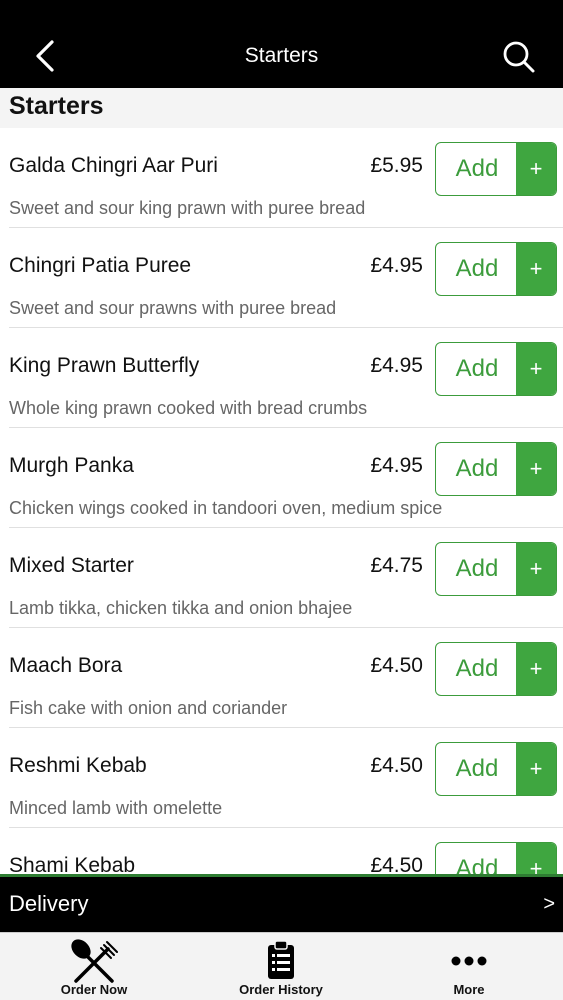 The width and height of the screenshot is (563, 1000). What do you see at coordinates (72, 864) in the screenshot?
I see `item-name: Shami Kebab` at bounding box center [72, 864].